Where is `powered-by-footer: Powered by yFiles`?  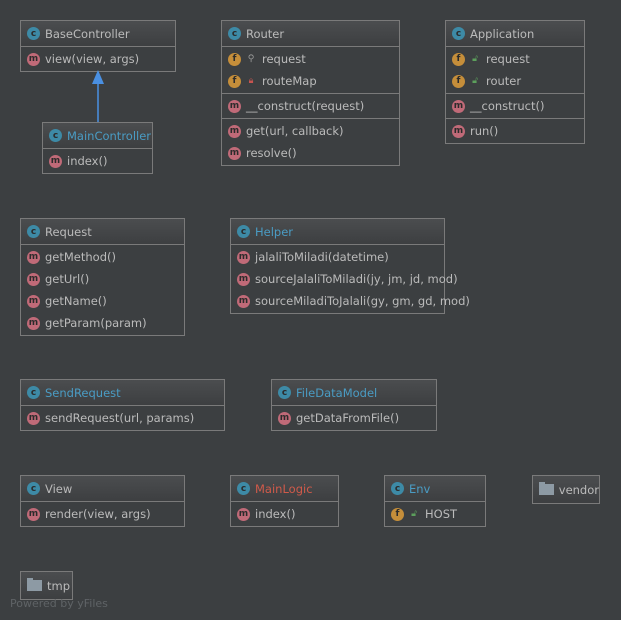
powered-by-footer: Powered by yFiles is located at coordinates (59, 603).